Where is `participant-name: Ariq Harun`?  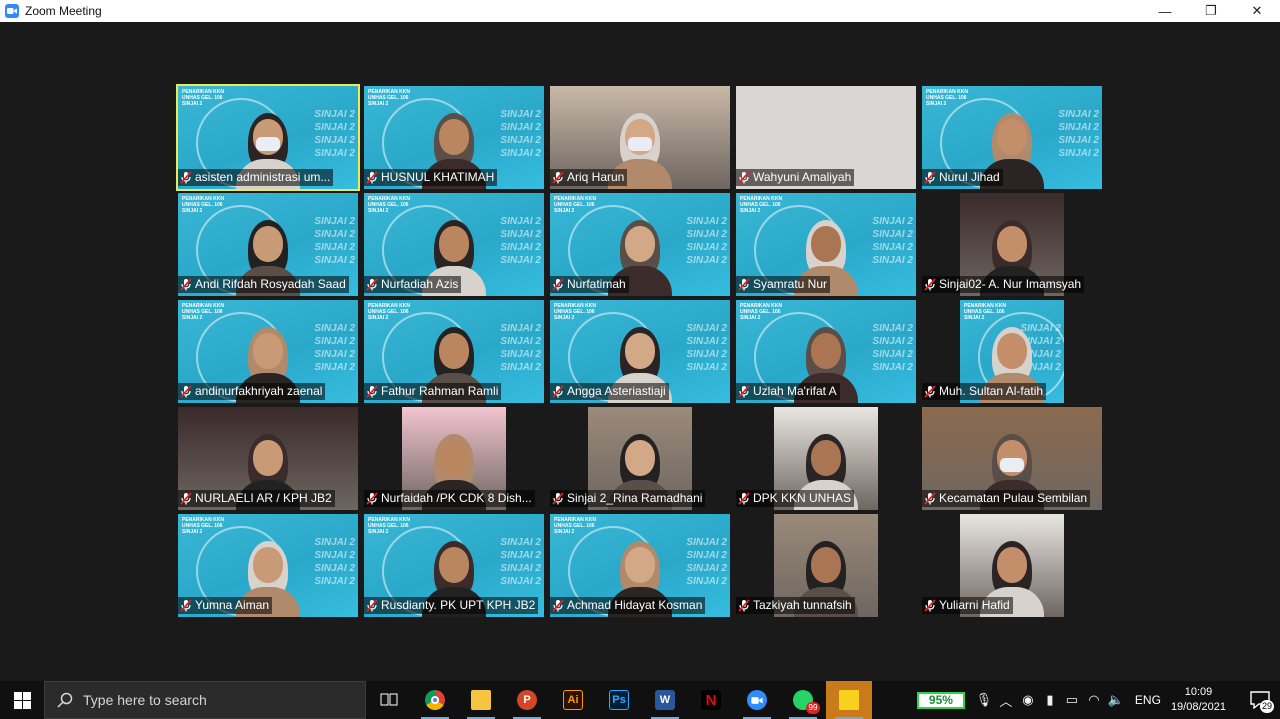 participant-name: Ariq Harun is located at coordinates (596, 177).